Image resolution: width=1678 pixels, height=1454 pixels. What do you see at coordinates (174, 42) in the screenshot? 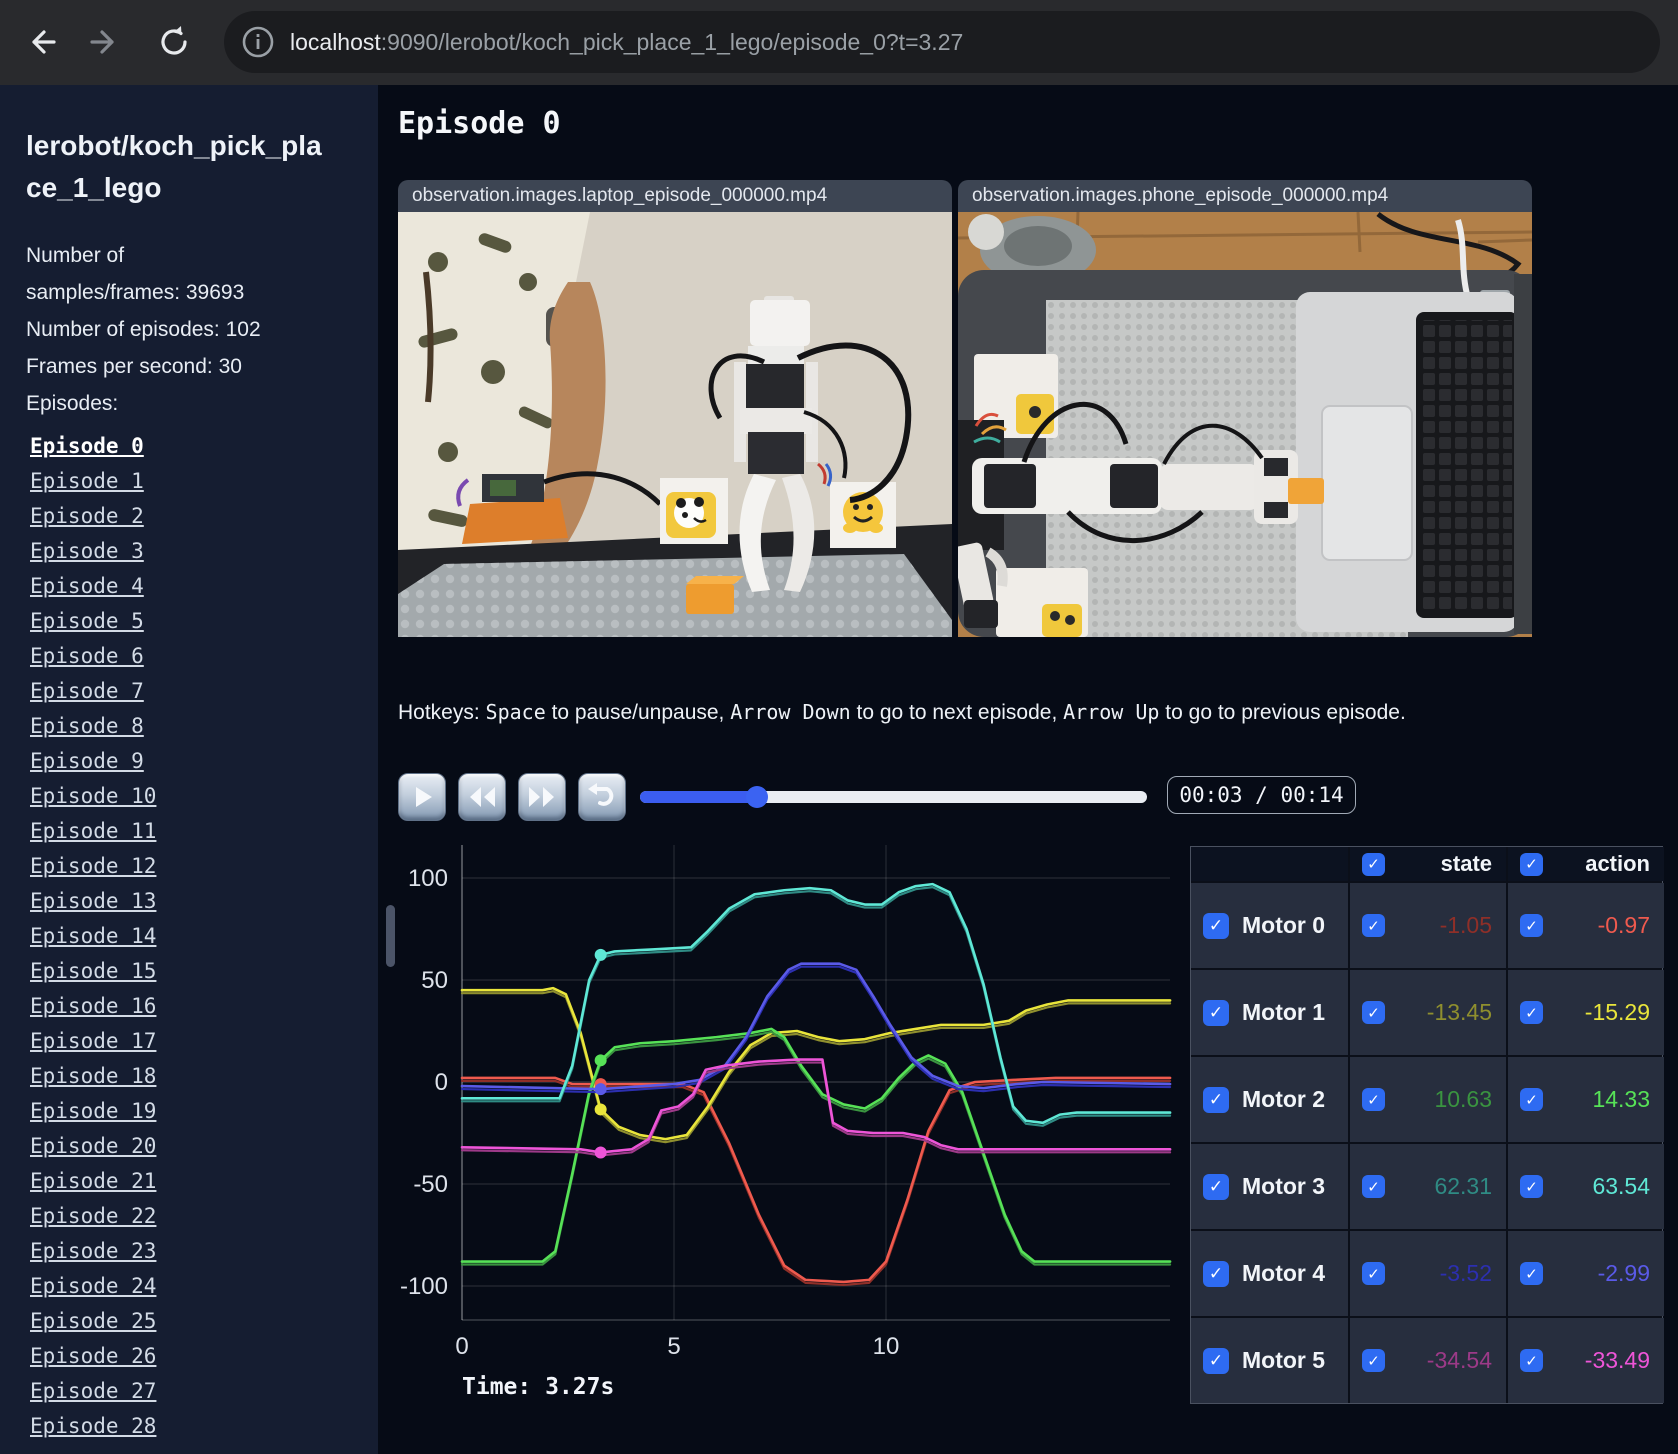
I see `reload-icon` at bounding box center [174, 42].